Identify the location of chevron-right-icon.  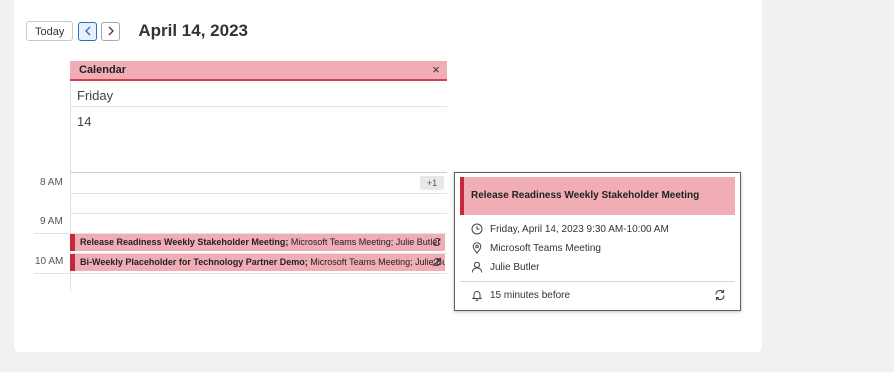
(111, 31).